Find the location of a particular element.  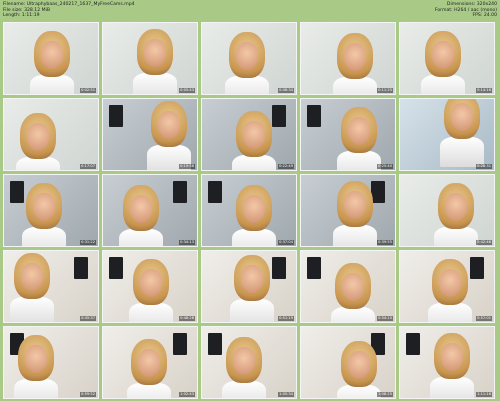

video-thumbnail: 0:08:34 is located at coordinates (249, 58).